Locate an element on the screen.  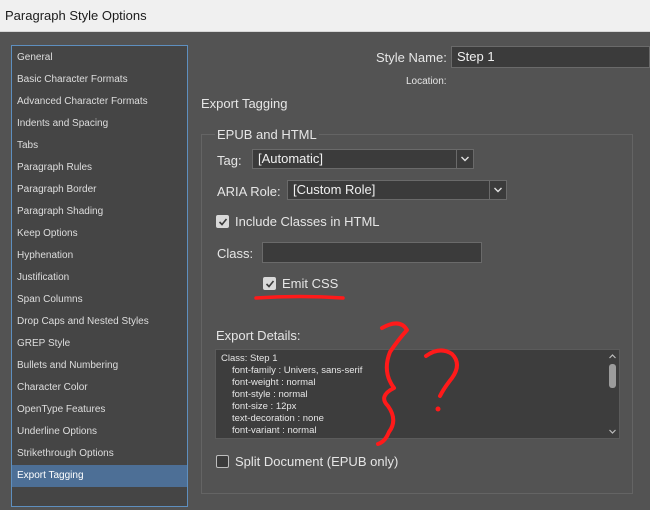
emit-css-underline is located at coordinates (299, 297).